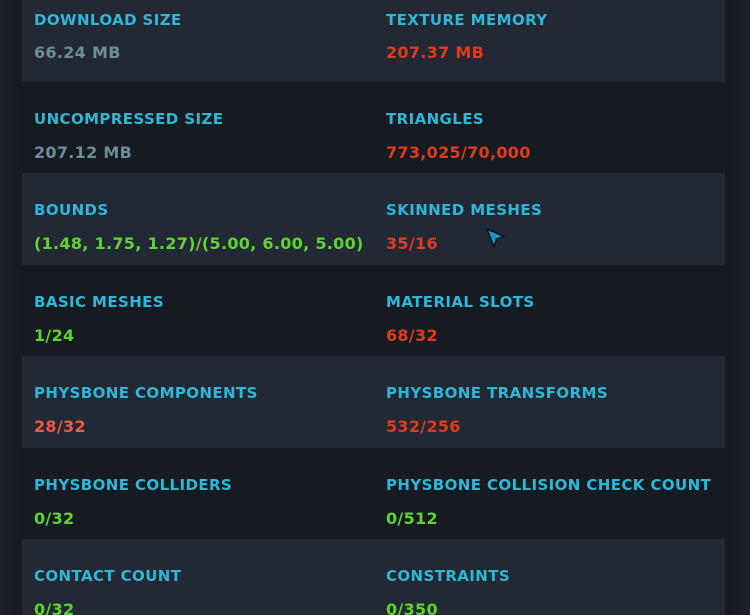 This screenshot has height=615, width=750. Describe the element at coordinates (412, 518) in the screenshot. I see `stat-value: 0/512` at that location.